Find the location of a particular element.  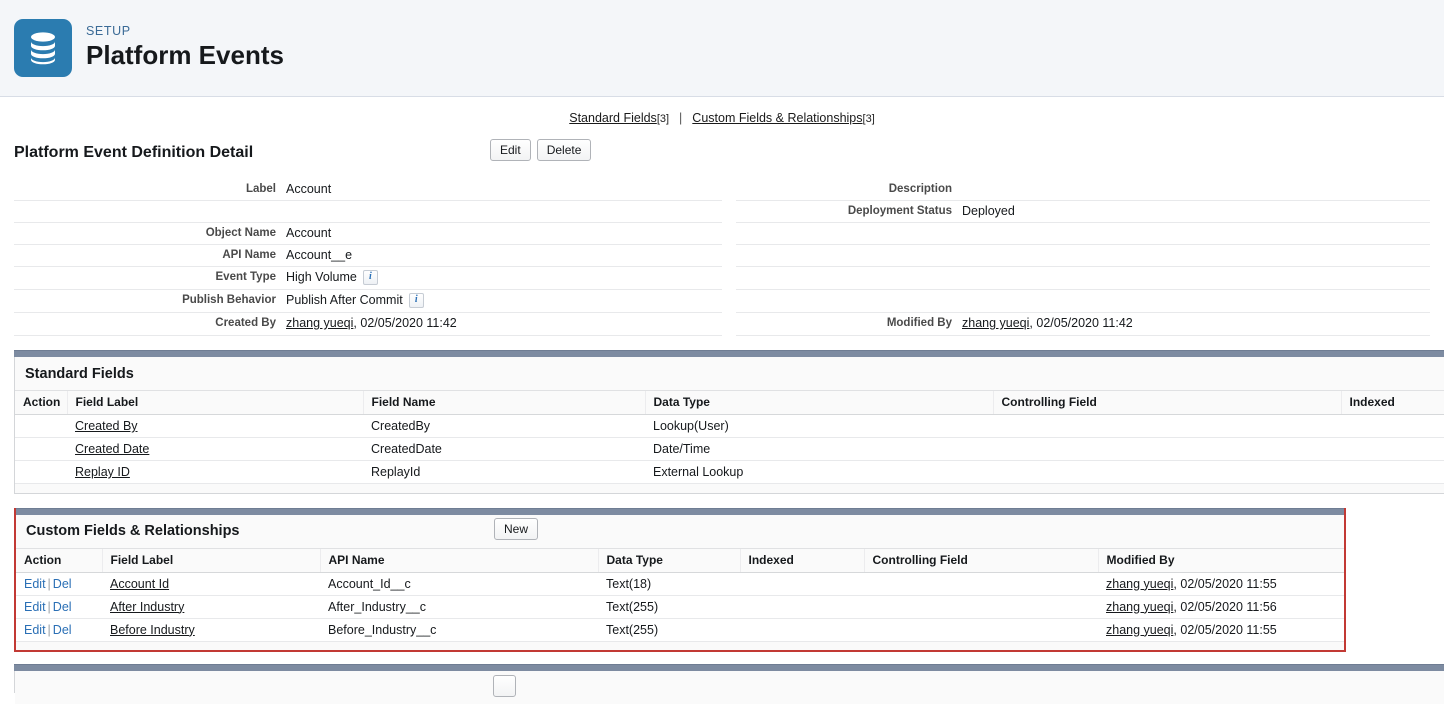

detail-row-api-name: API Name Account__e is located at coordinates (368, 256).